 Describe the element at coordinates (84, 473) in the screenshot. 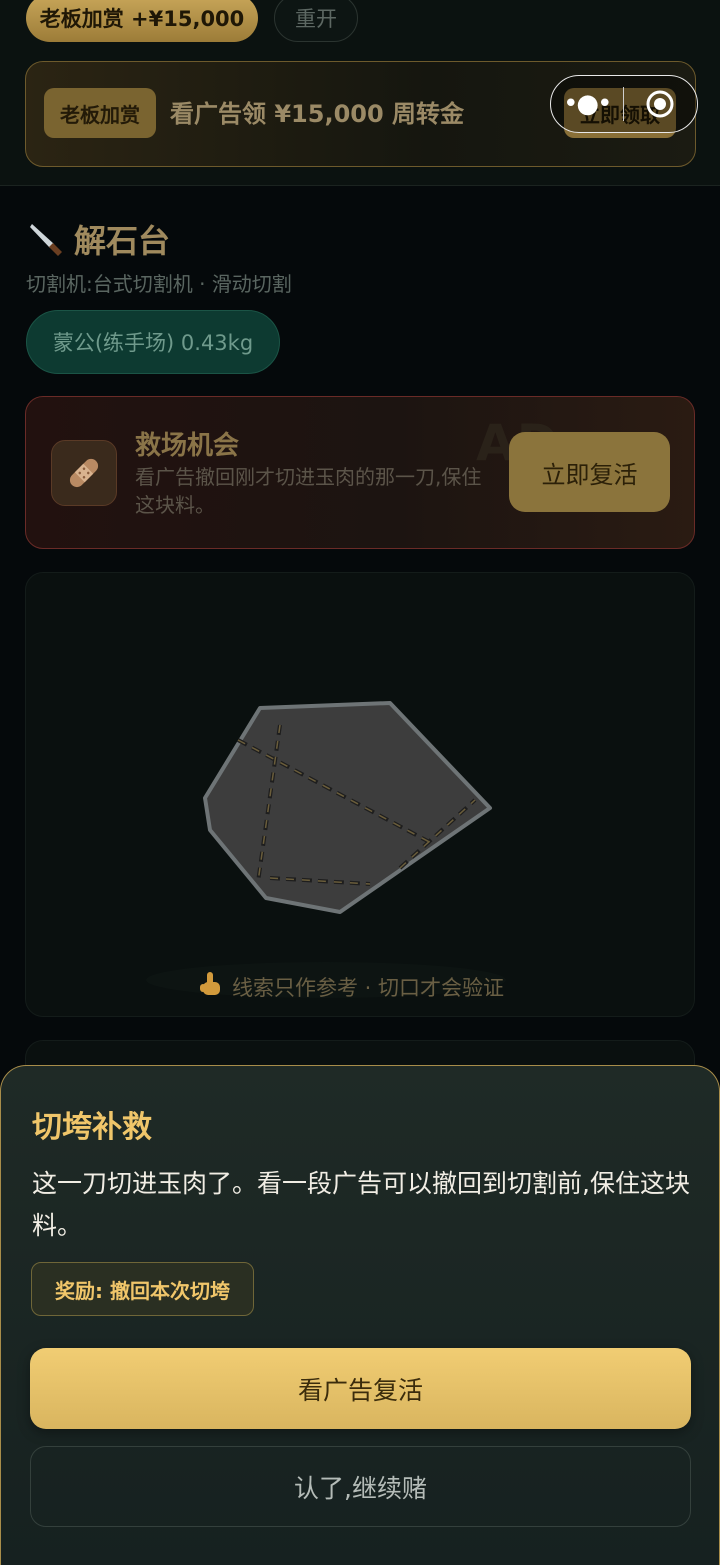

I see `bandage-icon` at that location.